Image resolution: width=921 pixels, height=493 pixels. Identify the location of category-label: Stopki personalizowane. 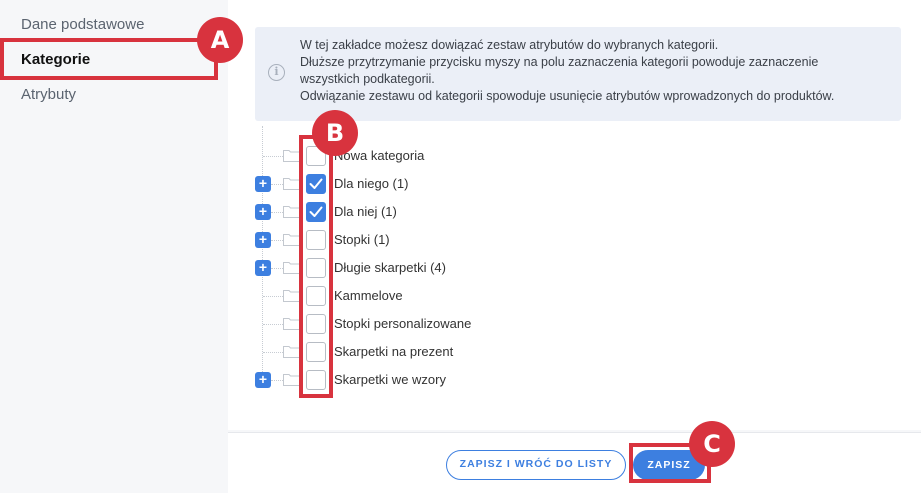
(402, 323).